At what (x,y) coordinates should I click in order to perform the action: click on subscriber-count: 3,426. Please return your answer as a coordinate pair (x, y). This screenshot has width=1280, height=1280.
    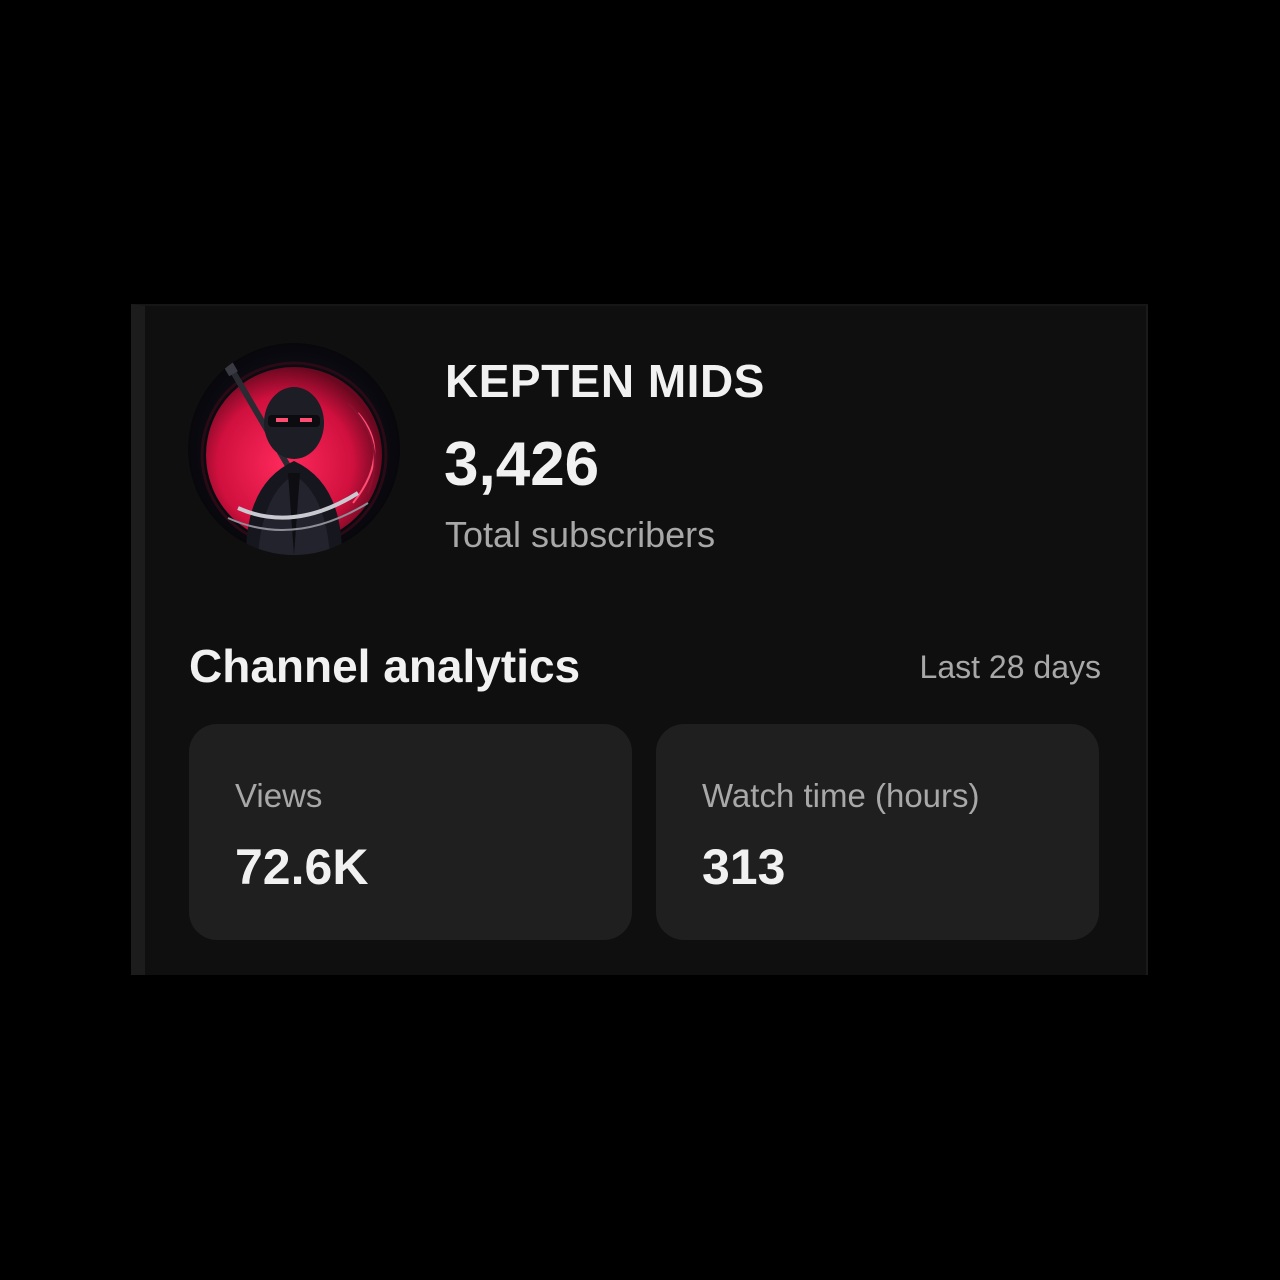
    Looking at the image, I should click on (522, 464).